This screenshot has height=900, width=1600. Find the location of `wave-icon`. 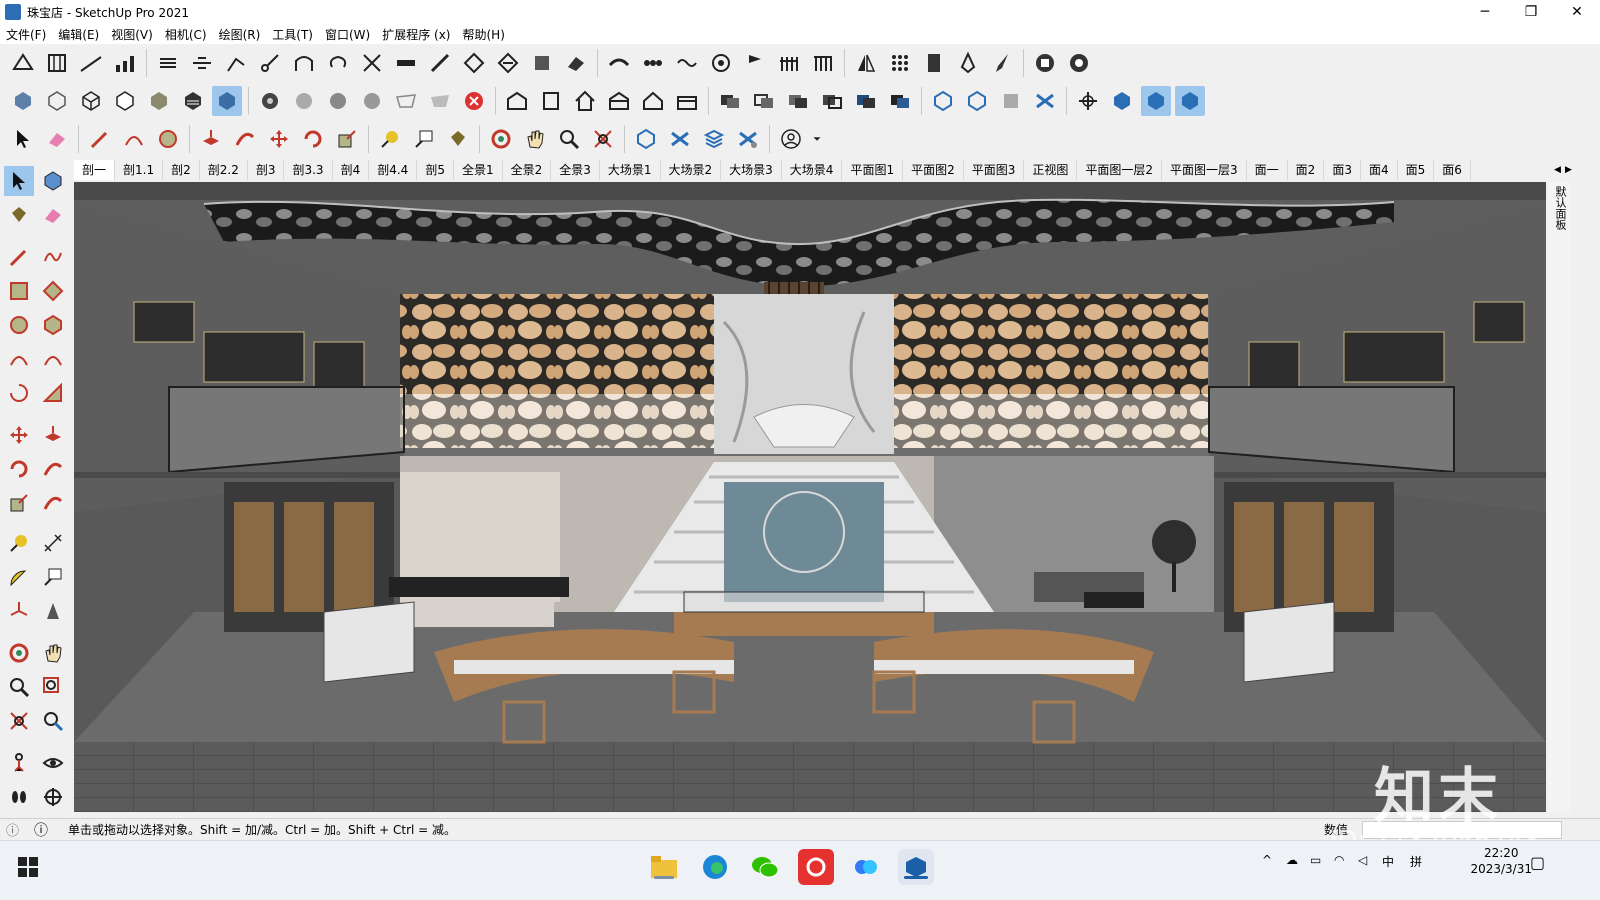

wave-icon is located at coordinates (687, 63).